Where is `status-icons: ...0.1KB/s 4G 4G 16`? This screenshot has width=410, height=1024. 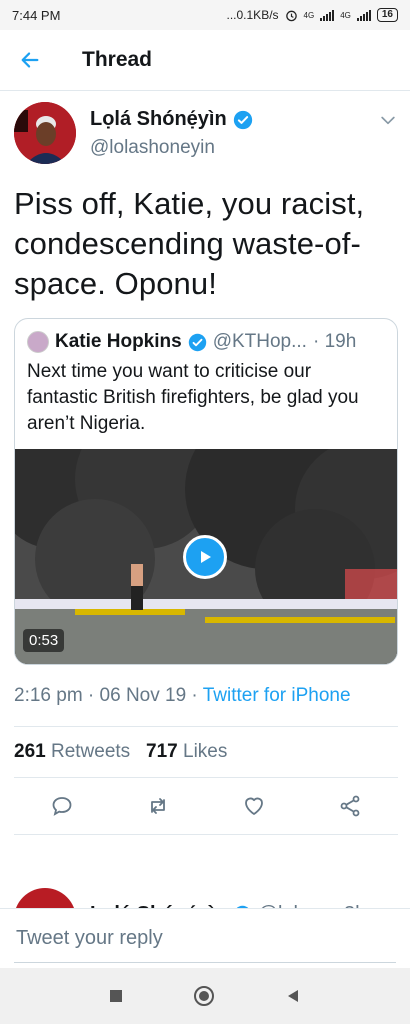 status-icons: ...0.1KB/s 4G 4G 16 is located at coordinates (312, 15).